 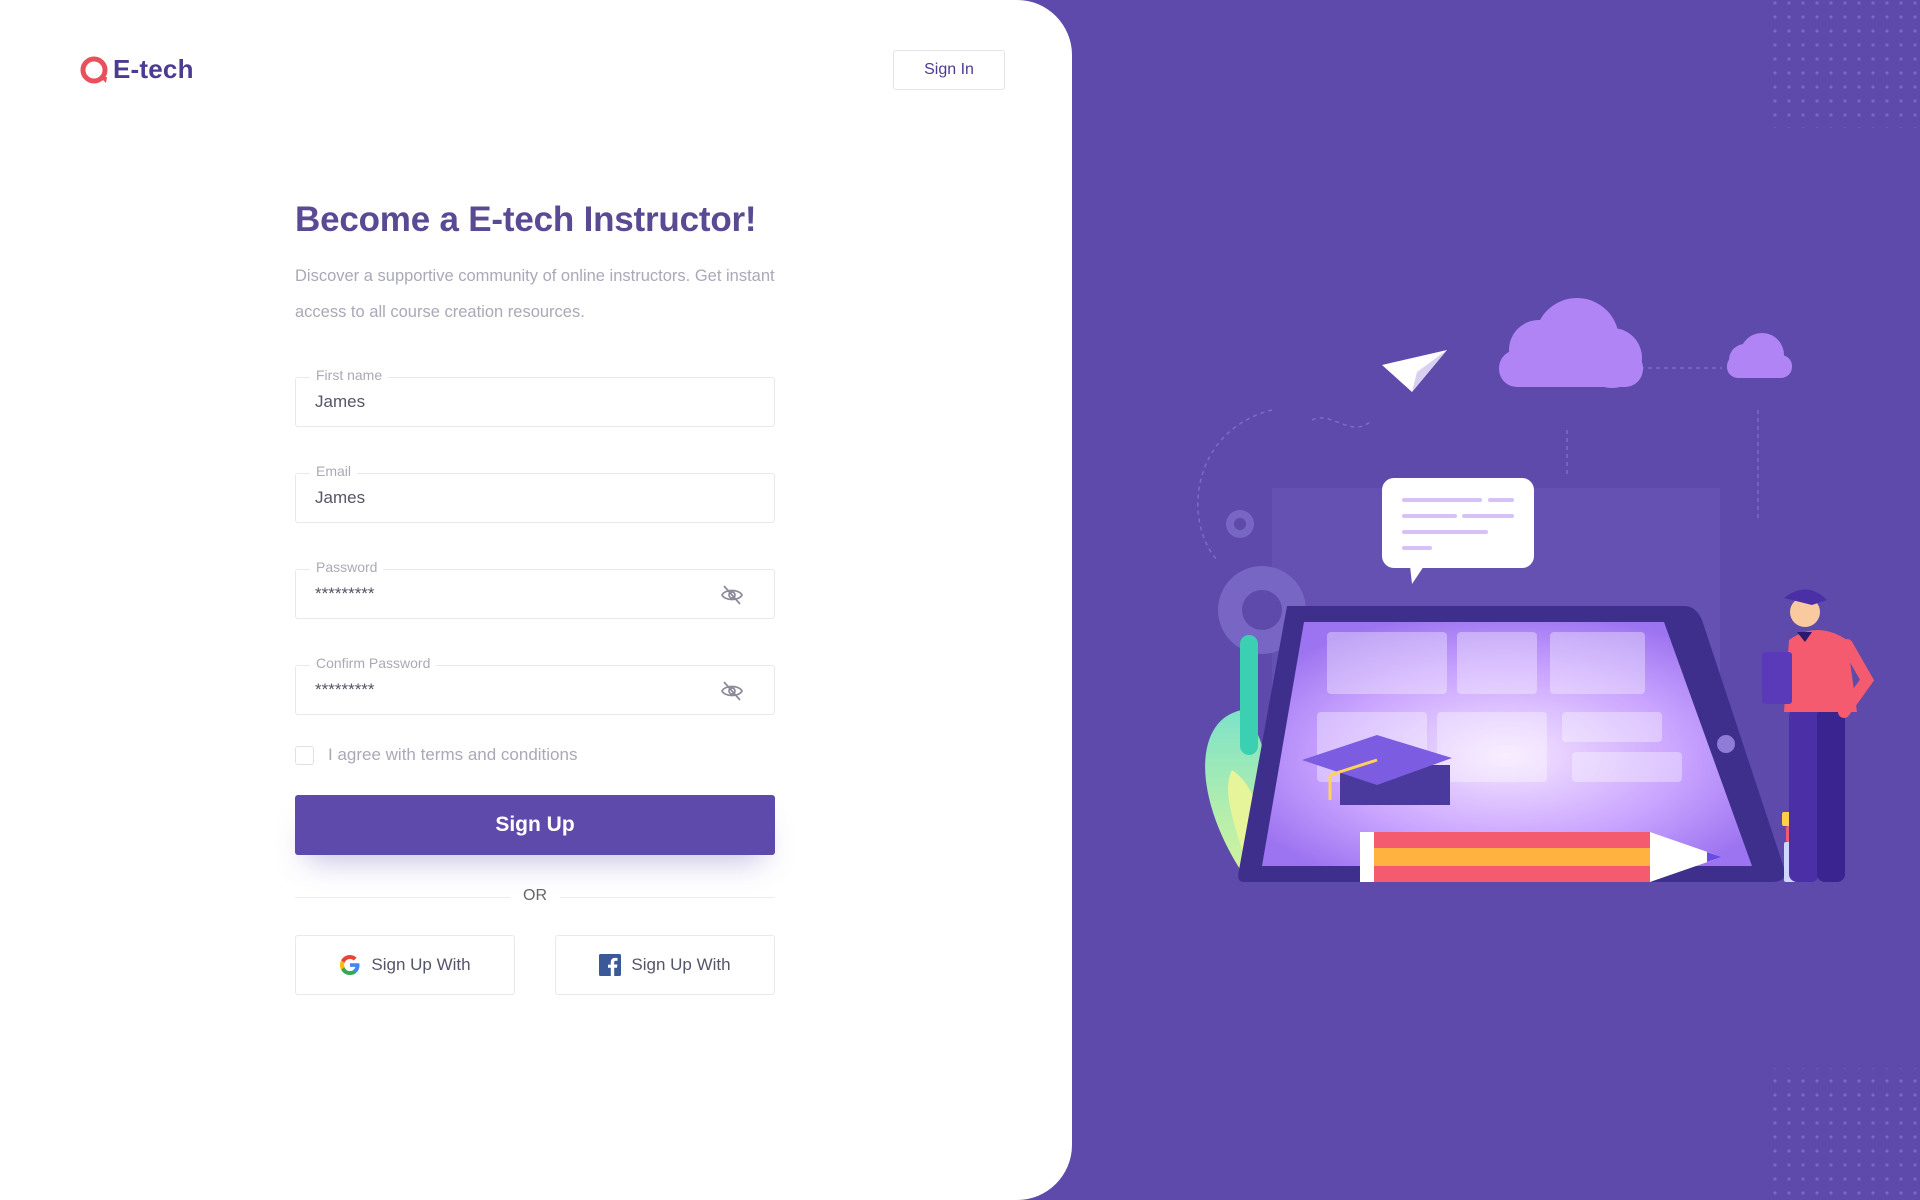 I want to click on terms-checkbox, so click(x=304, y=755).